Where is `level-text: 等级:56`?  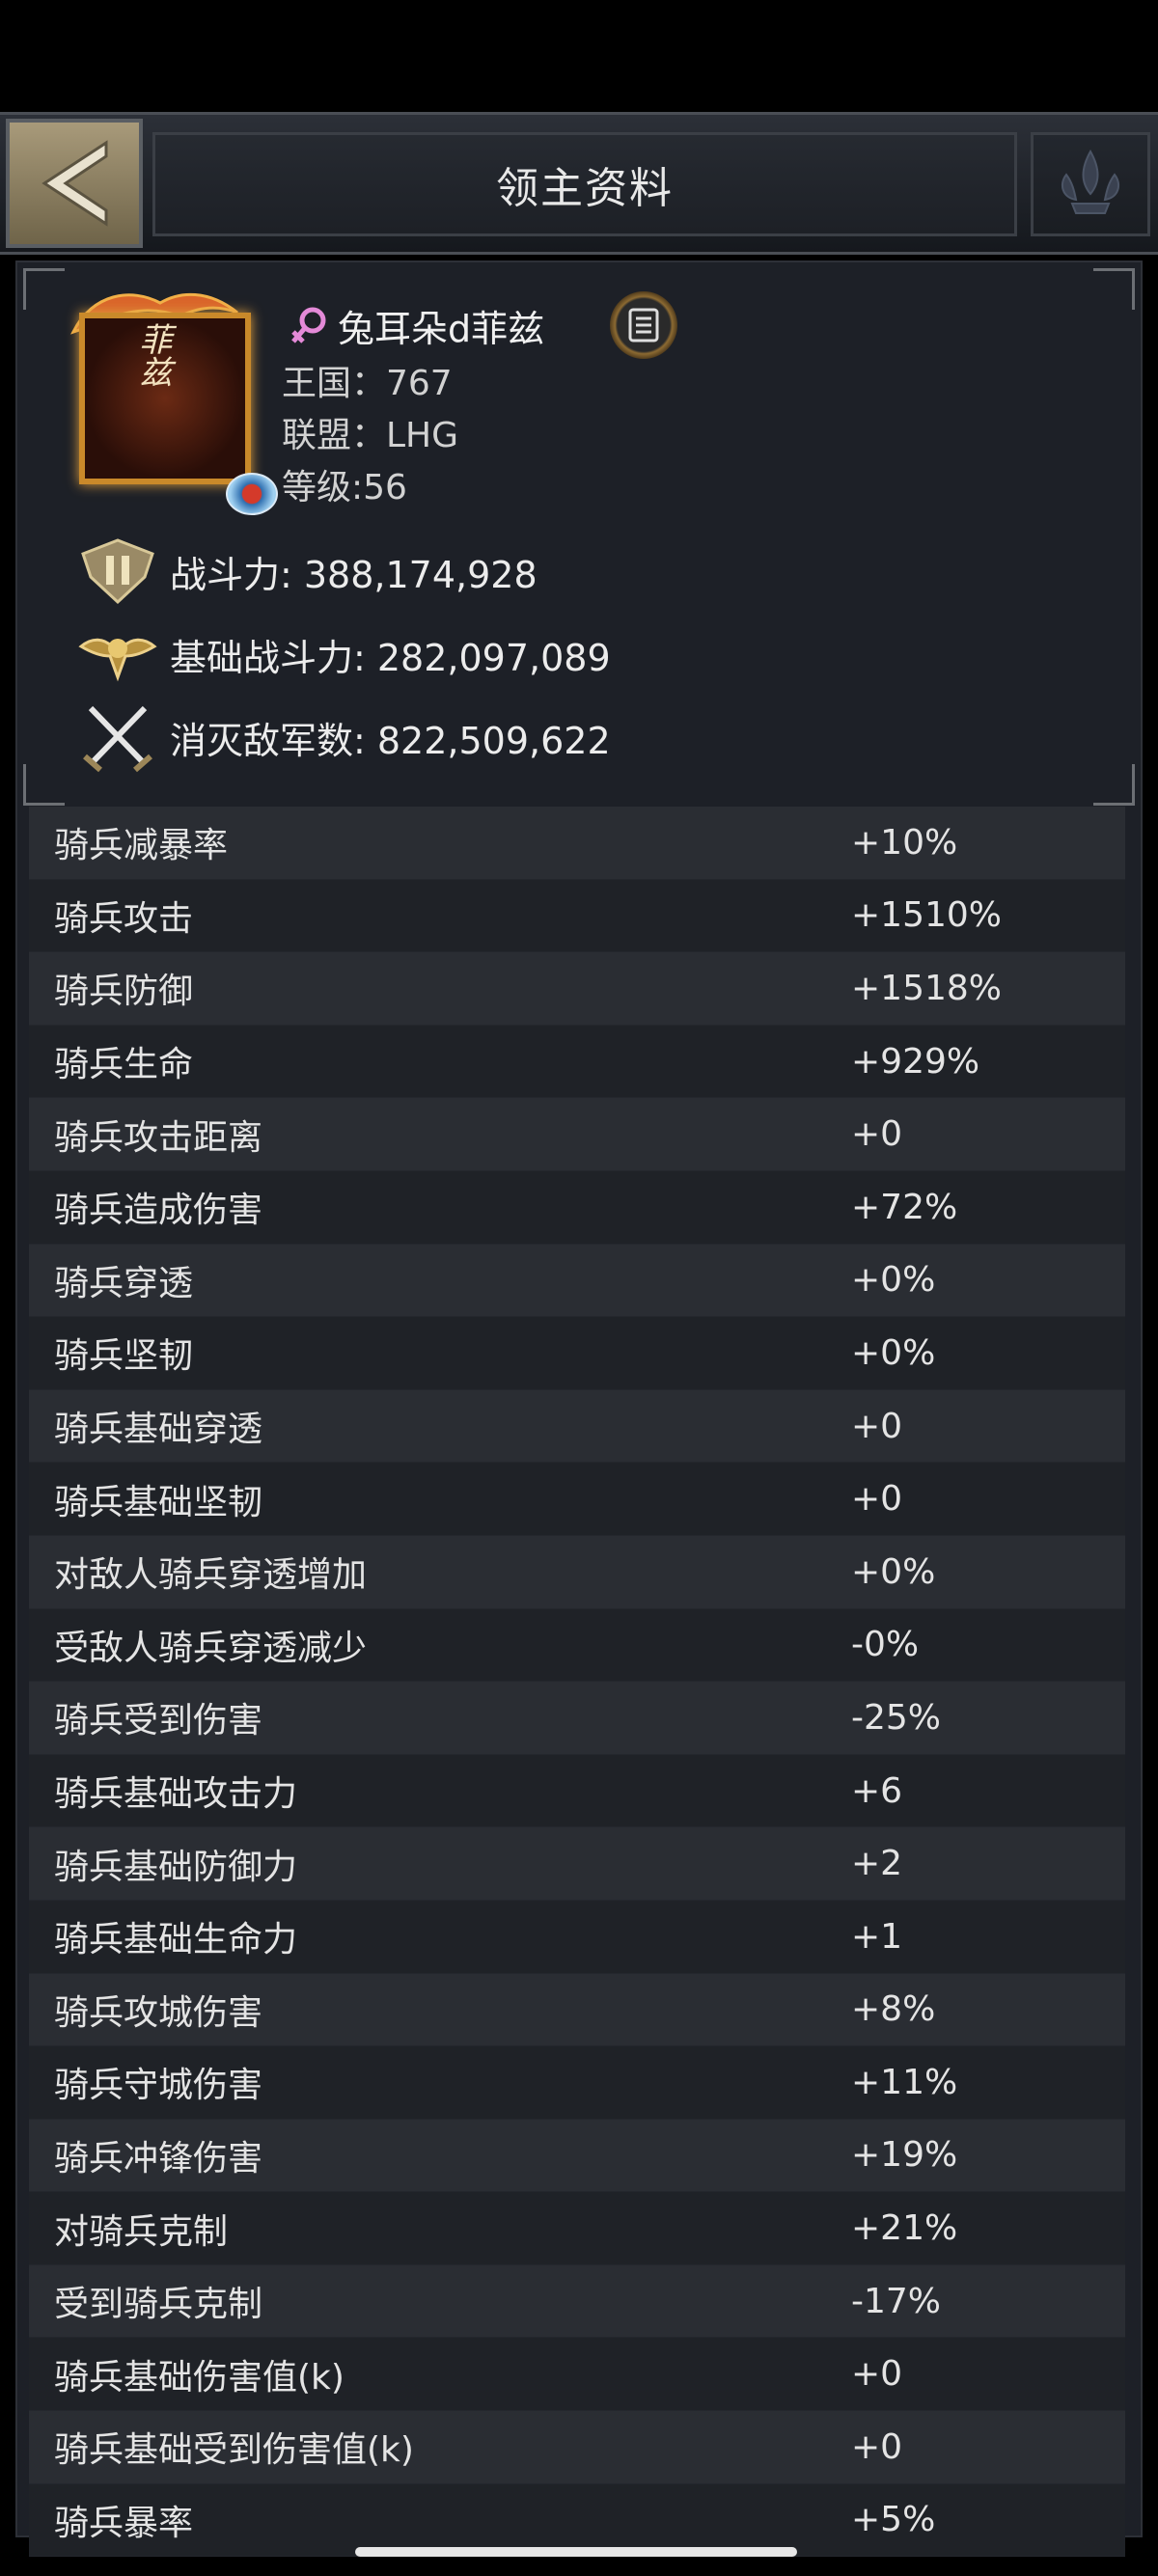 level-text: 等级:56 is located at coordinates (344, 488).